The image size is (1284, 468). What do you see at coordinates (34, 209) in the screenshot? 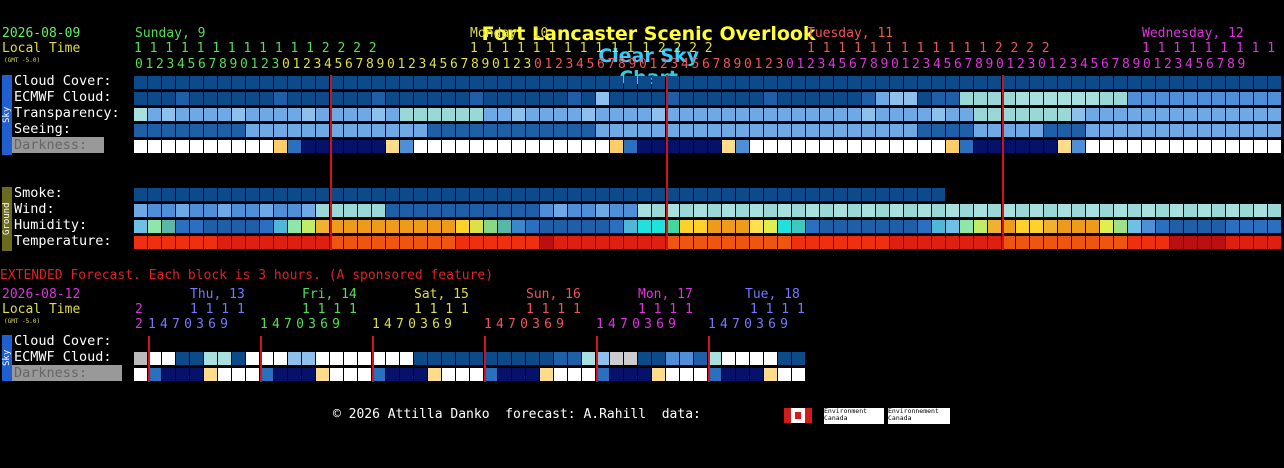
I see `row-label-wind: Wind:` at bounding box center [34, 209].